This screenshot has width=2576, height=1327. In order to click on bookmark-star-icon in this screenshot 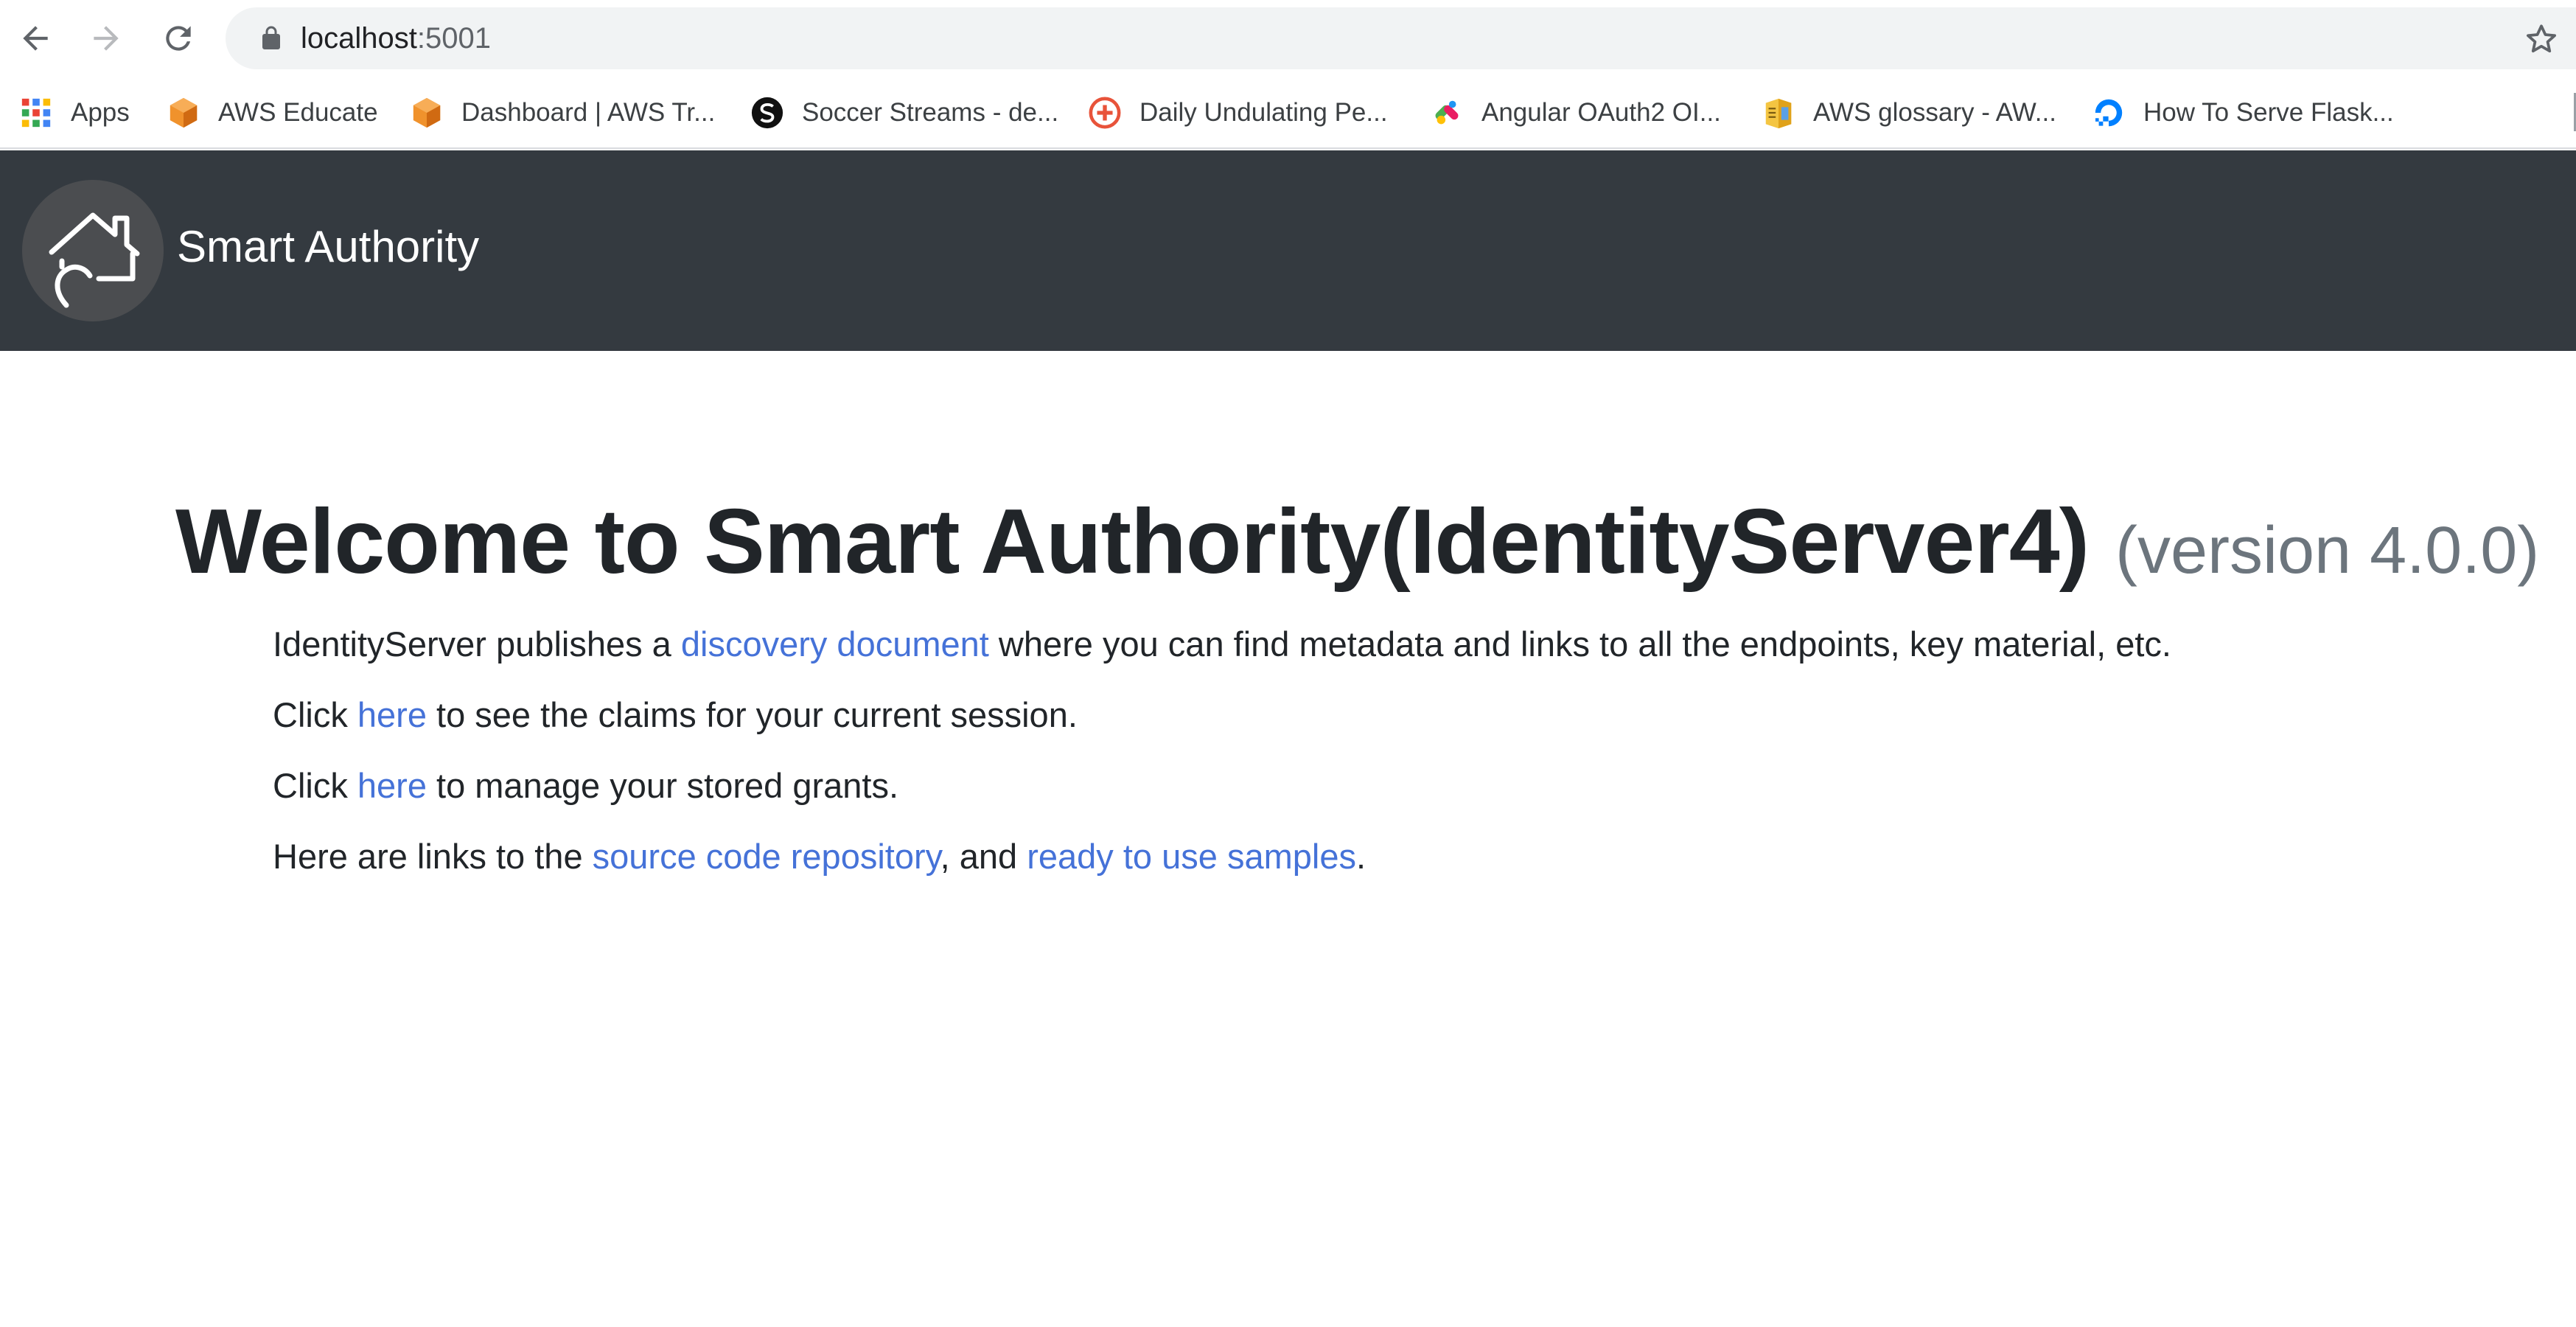, I will do `click(2541, 40)`.